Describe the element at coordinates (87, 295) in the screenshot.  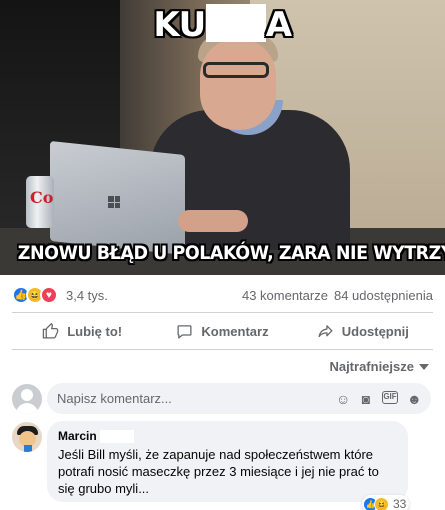
I see `reaction-count: 3,4 tys.` at that location.